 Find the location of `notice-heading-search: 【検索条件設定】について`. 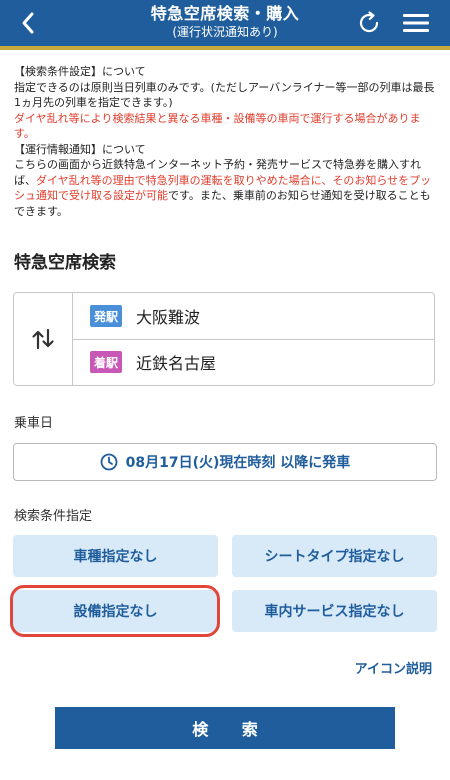

notice-heading-search: 【検索条件設定】について is located at coordinates (80, 71).